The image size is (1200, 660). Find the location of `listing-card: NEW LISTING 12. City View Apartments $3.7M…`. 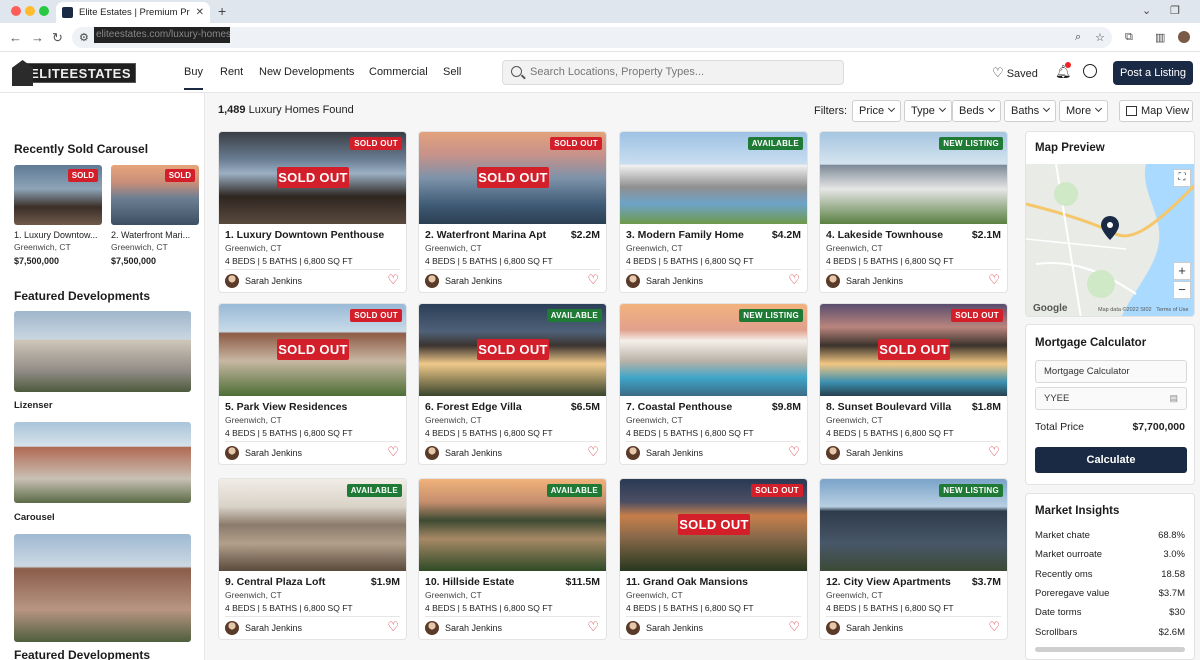

listing-card: NEW LISTING 12. City View Apartments $3.7M… is located at coordinates (913, 559).